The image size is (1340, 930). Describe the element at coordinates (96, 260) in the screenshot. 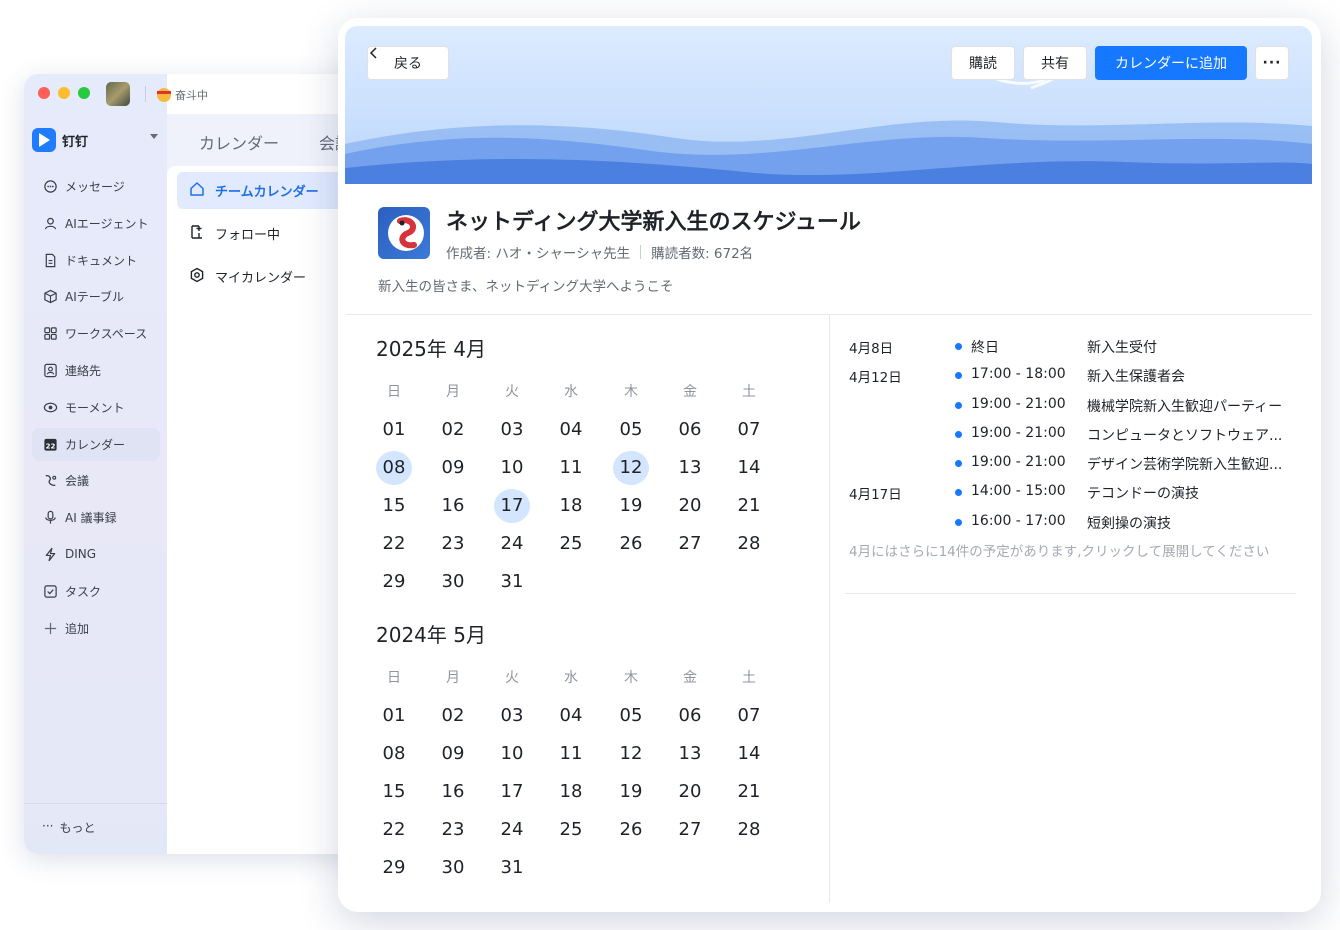

I see `sidebar-item: ドキュメント` at that location.